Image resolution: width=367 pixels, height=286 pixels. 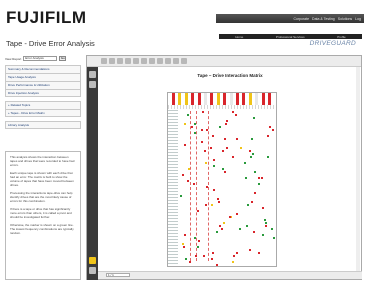 What do you see at coordinates (120, 61) in the screenshot?
I see `email-icon` at bounding box center [120, 61].